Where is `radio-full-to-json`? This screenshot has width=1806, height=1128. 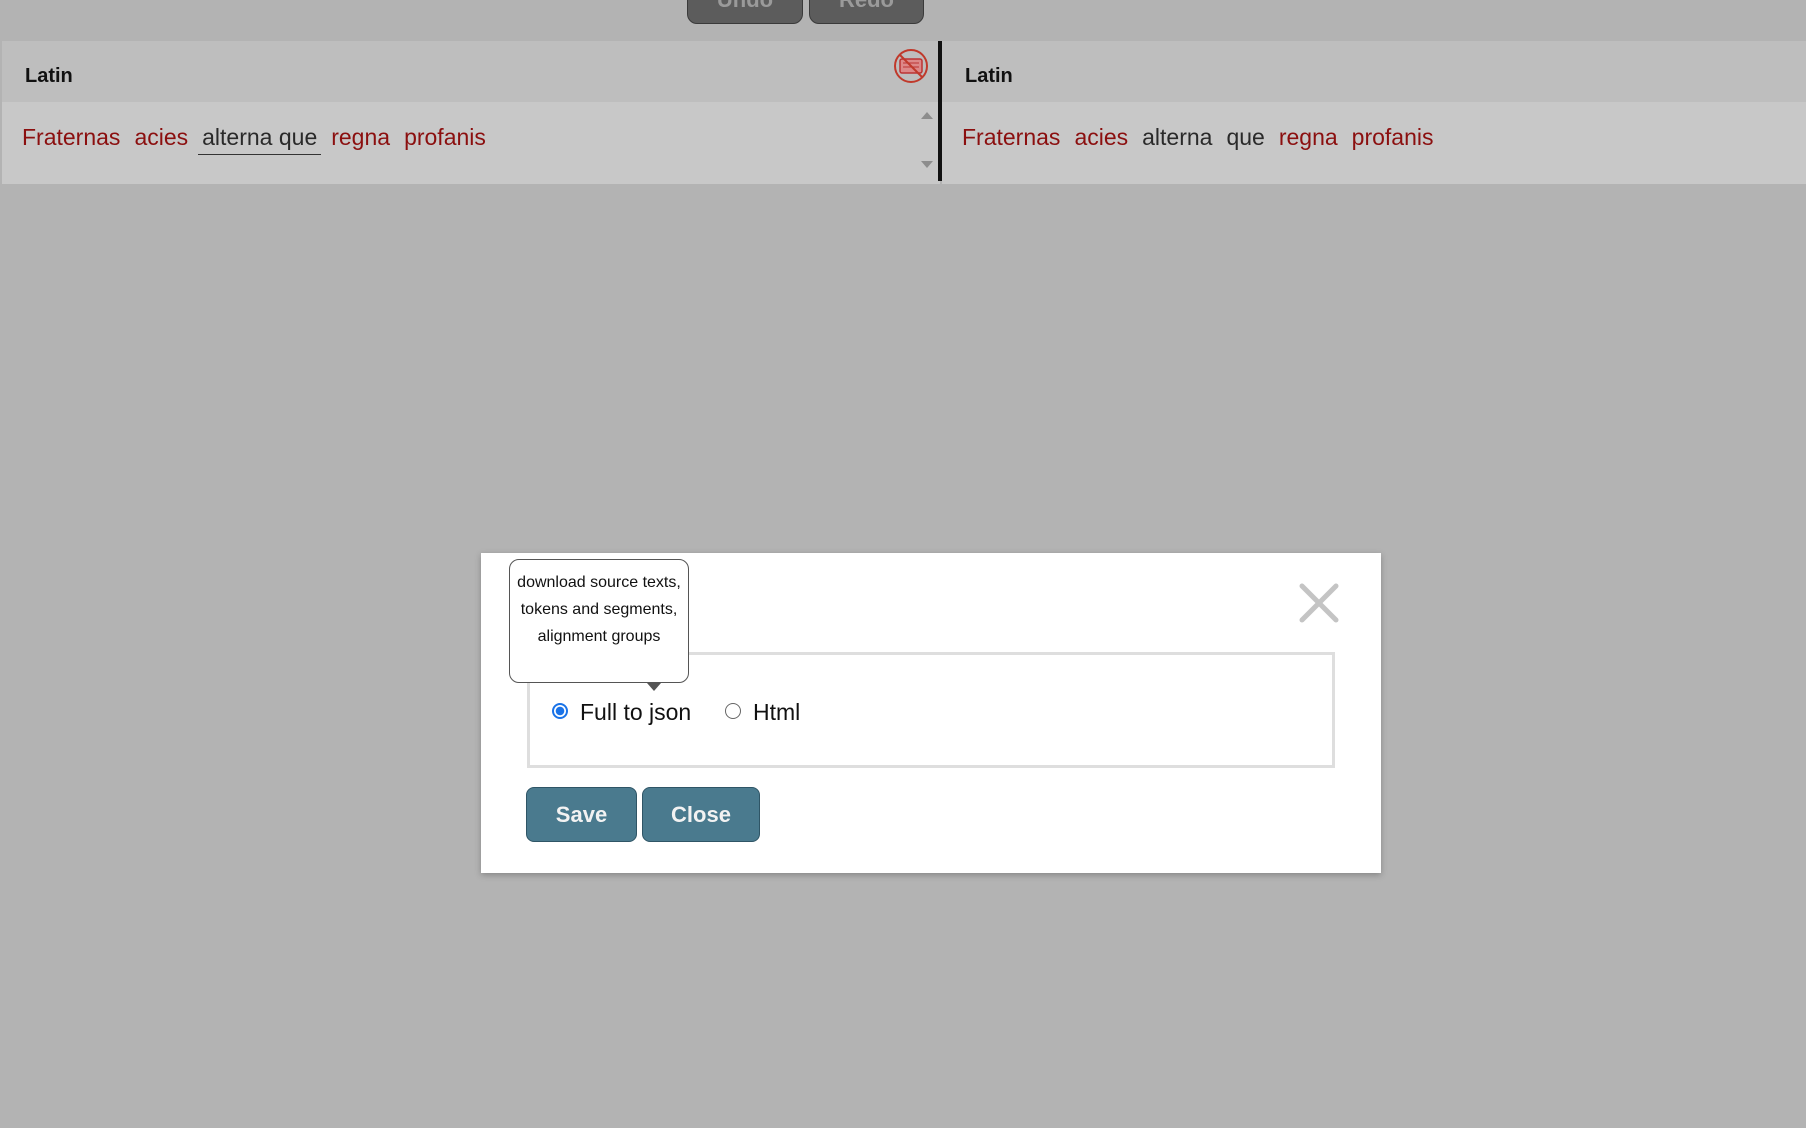
radio-full-to-json is located at coordinates (560, 710).